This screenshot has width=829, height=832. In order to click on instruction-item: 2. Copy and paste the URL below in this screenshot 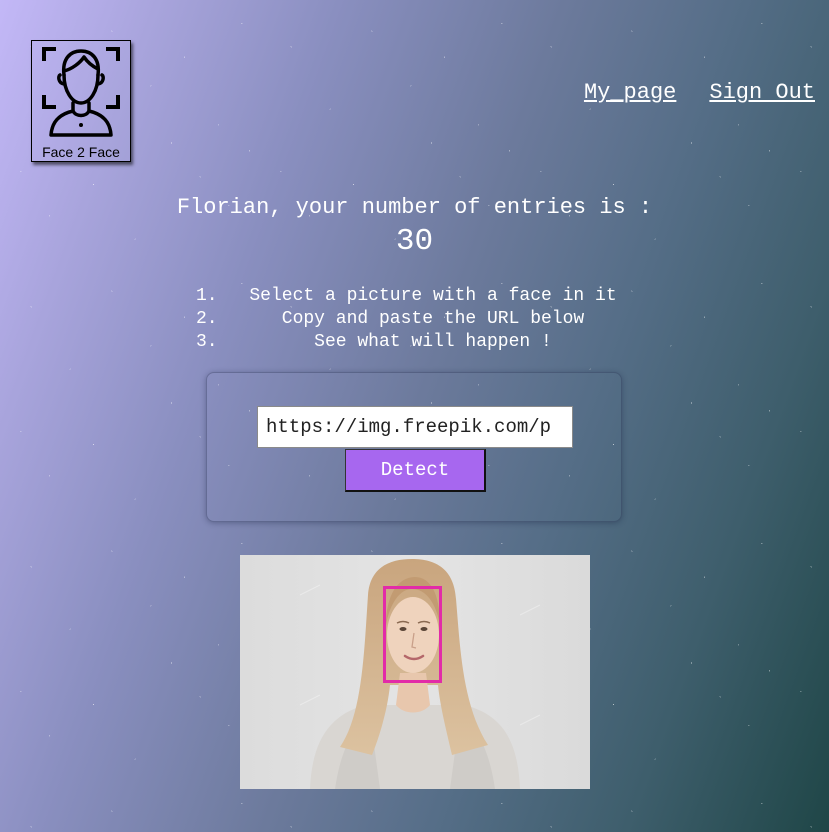, I will do `click(417, 319)`.